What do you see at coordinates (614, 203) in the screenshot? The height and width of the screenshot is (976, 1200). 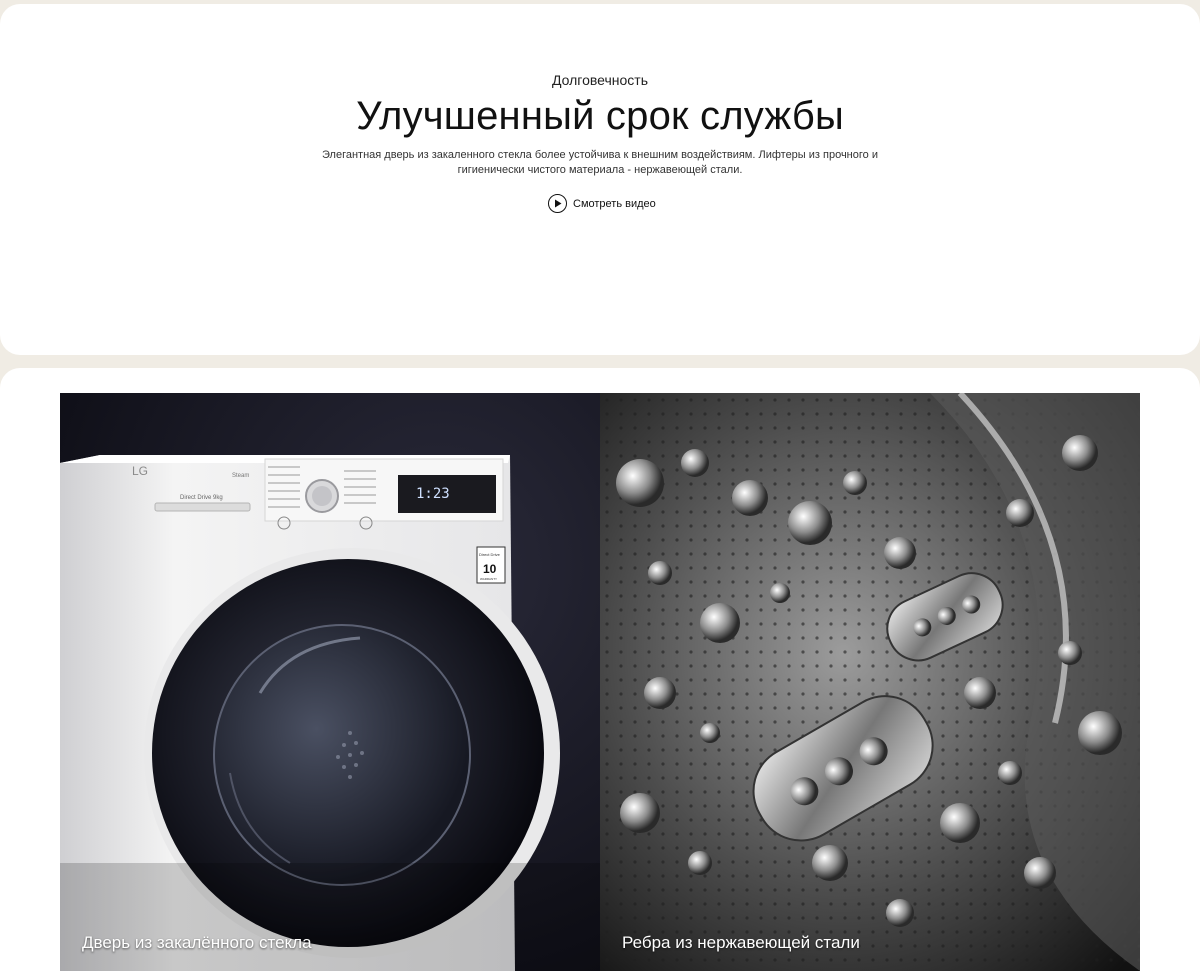 I see `watch-video-label: Смотреть видео` at bounding box center [614, 203].